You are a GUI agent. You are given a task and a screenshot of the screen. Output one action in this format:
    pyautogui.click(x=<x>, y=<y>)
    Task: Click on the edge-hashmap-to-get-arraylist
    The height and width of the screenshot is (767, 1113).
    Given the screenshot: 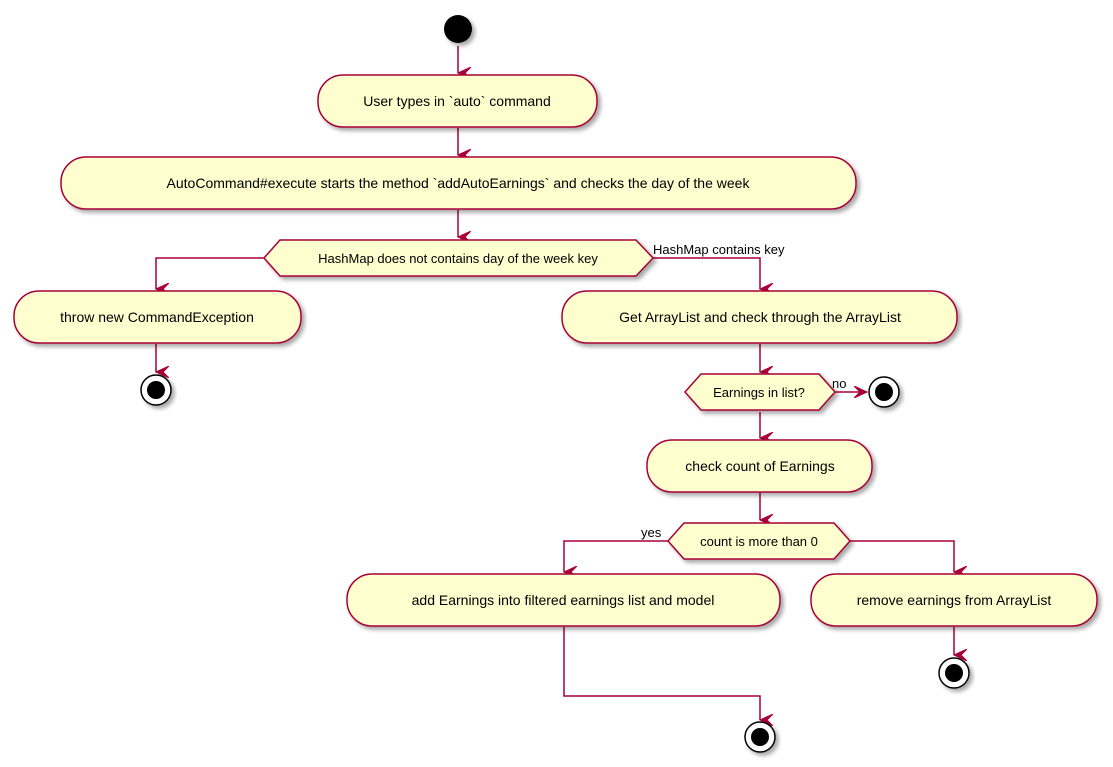 What is the action you would take?
    pyautogui.click(x=706, y=273)
    